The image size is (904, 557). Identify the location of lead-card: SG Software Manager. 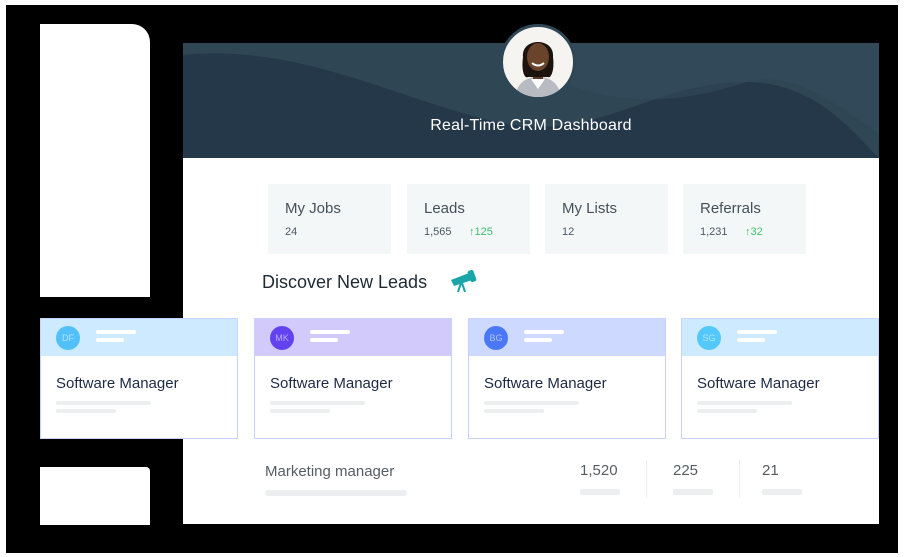
(780, 378).